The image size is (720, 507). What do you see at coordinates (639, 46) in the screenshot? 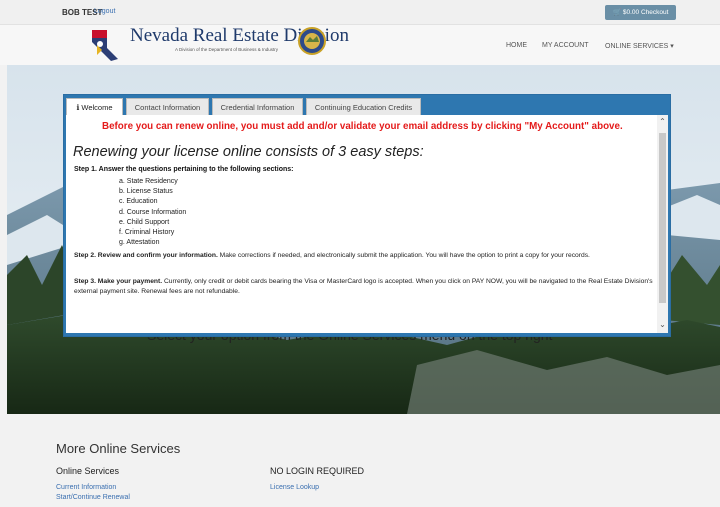
I see `nav-online-services: ONLINE SERVICES ▾` at bounding box center [639, 46].